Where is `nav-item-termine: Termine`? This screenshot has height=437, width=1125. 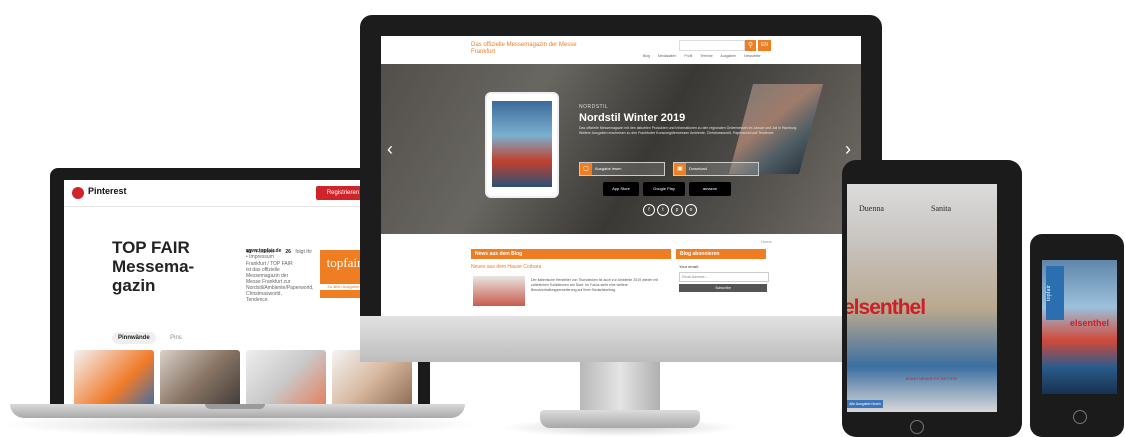
nav-item-termine: Termine is located at coordinates (706, 56).